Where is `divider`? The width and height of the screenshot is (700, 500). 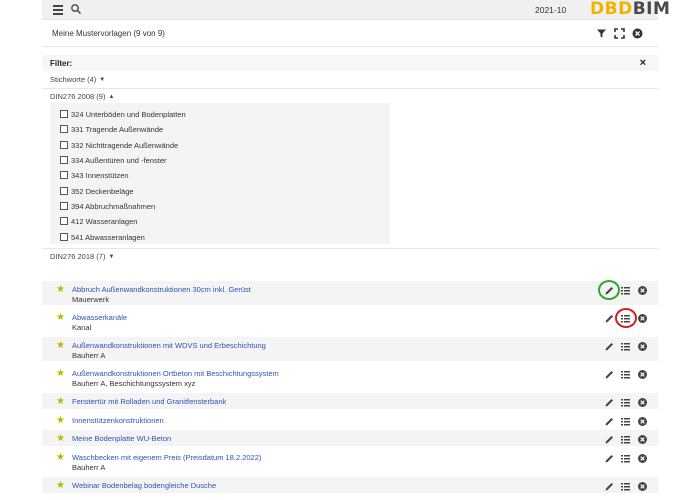 divider is located at coordinates (350, 88).